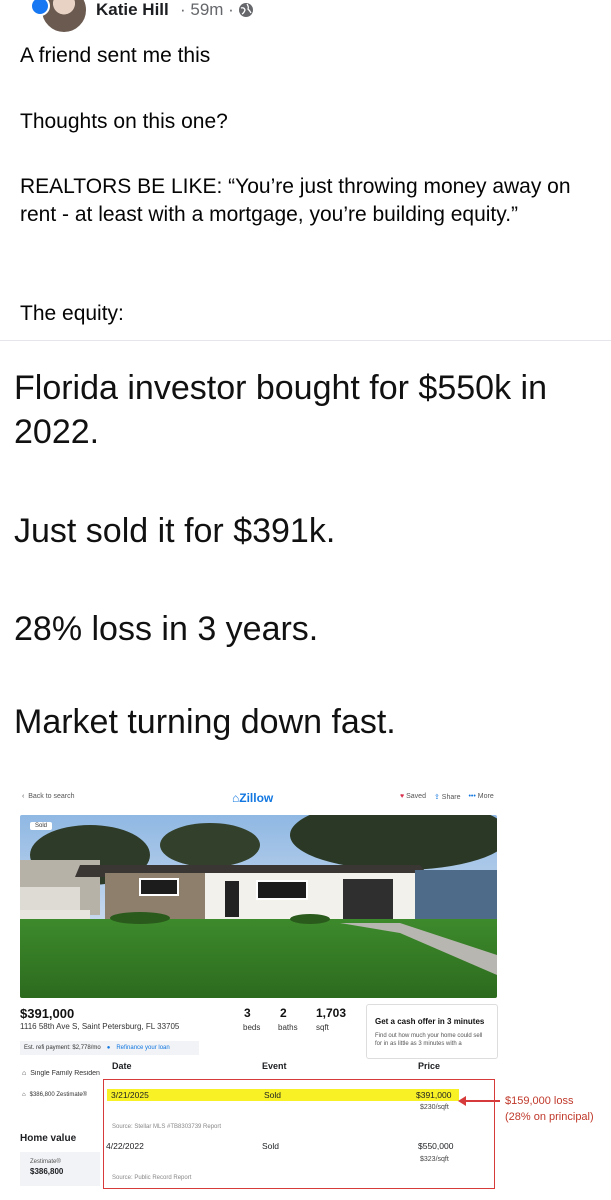 This screenshot has width=611, height=1200. I want to click on zestimate-fact: ⌂ $386,800 Zestimate®, so click(55, 1095).